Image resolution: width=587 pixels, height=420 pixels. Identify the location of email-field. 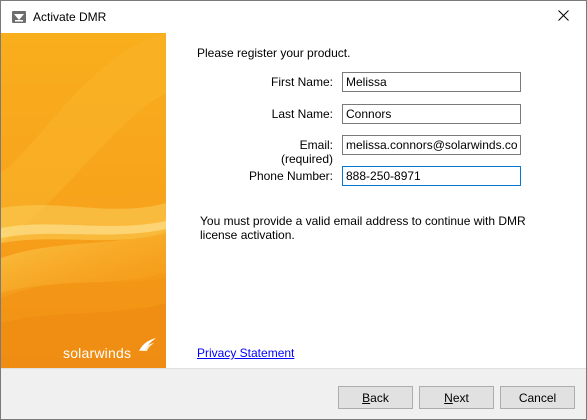
(431, 145).